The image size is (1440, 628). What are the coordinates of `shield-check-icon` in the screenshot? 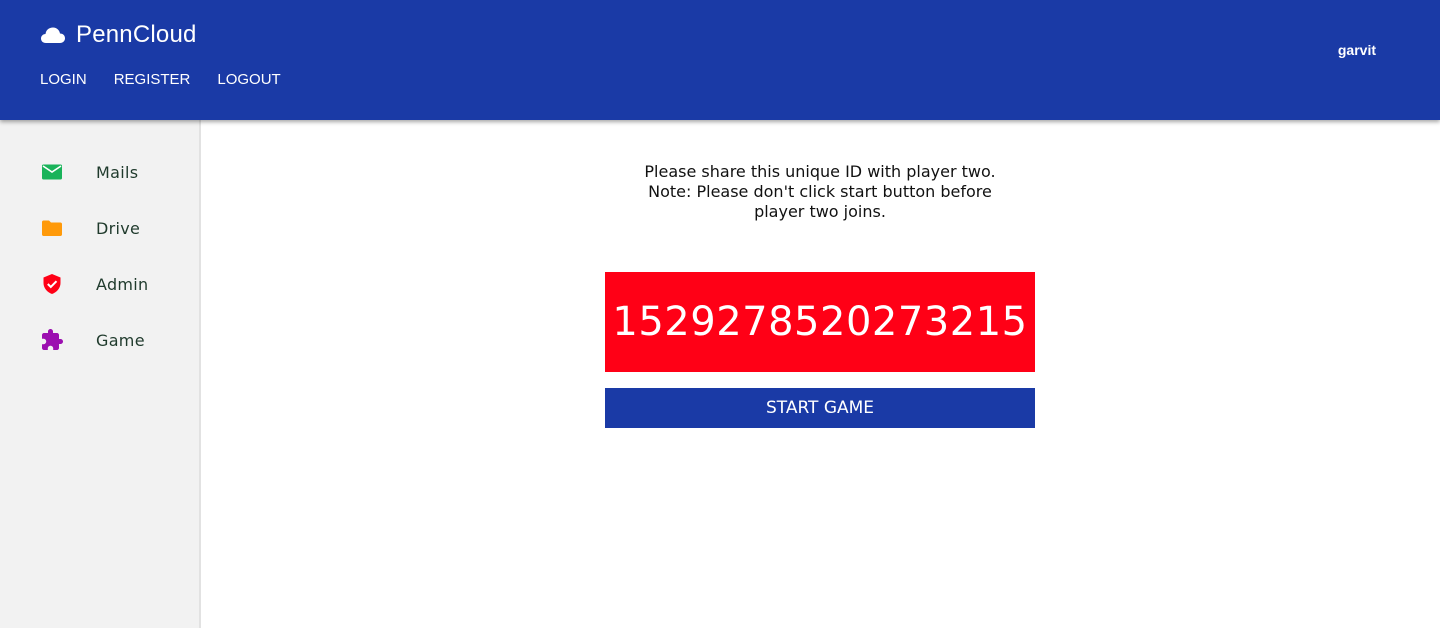 It's located at (52, 284).